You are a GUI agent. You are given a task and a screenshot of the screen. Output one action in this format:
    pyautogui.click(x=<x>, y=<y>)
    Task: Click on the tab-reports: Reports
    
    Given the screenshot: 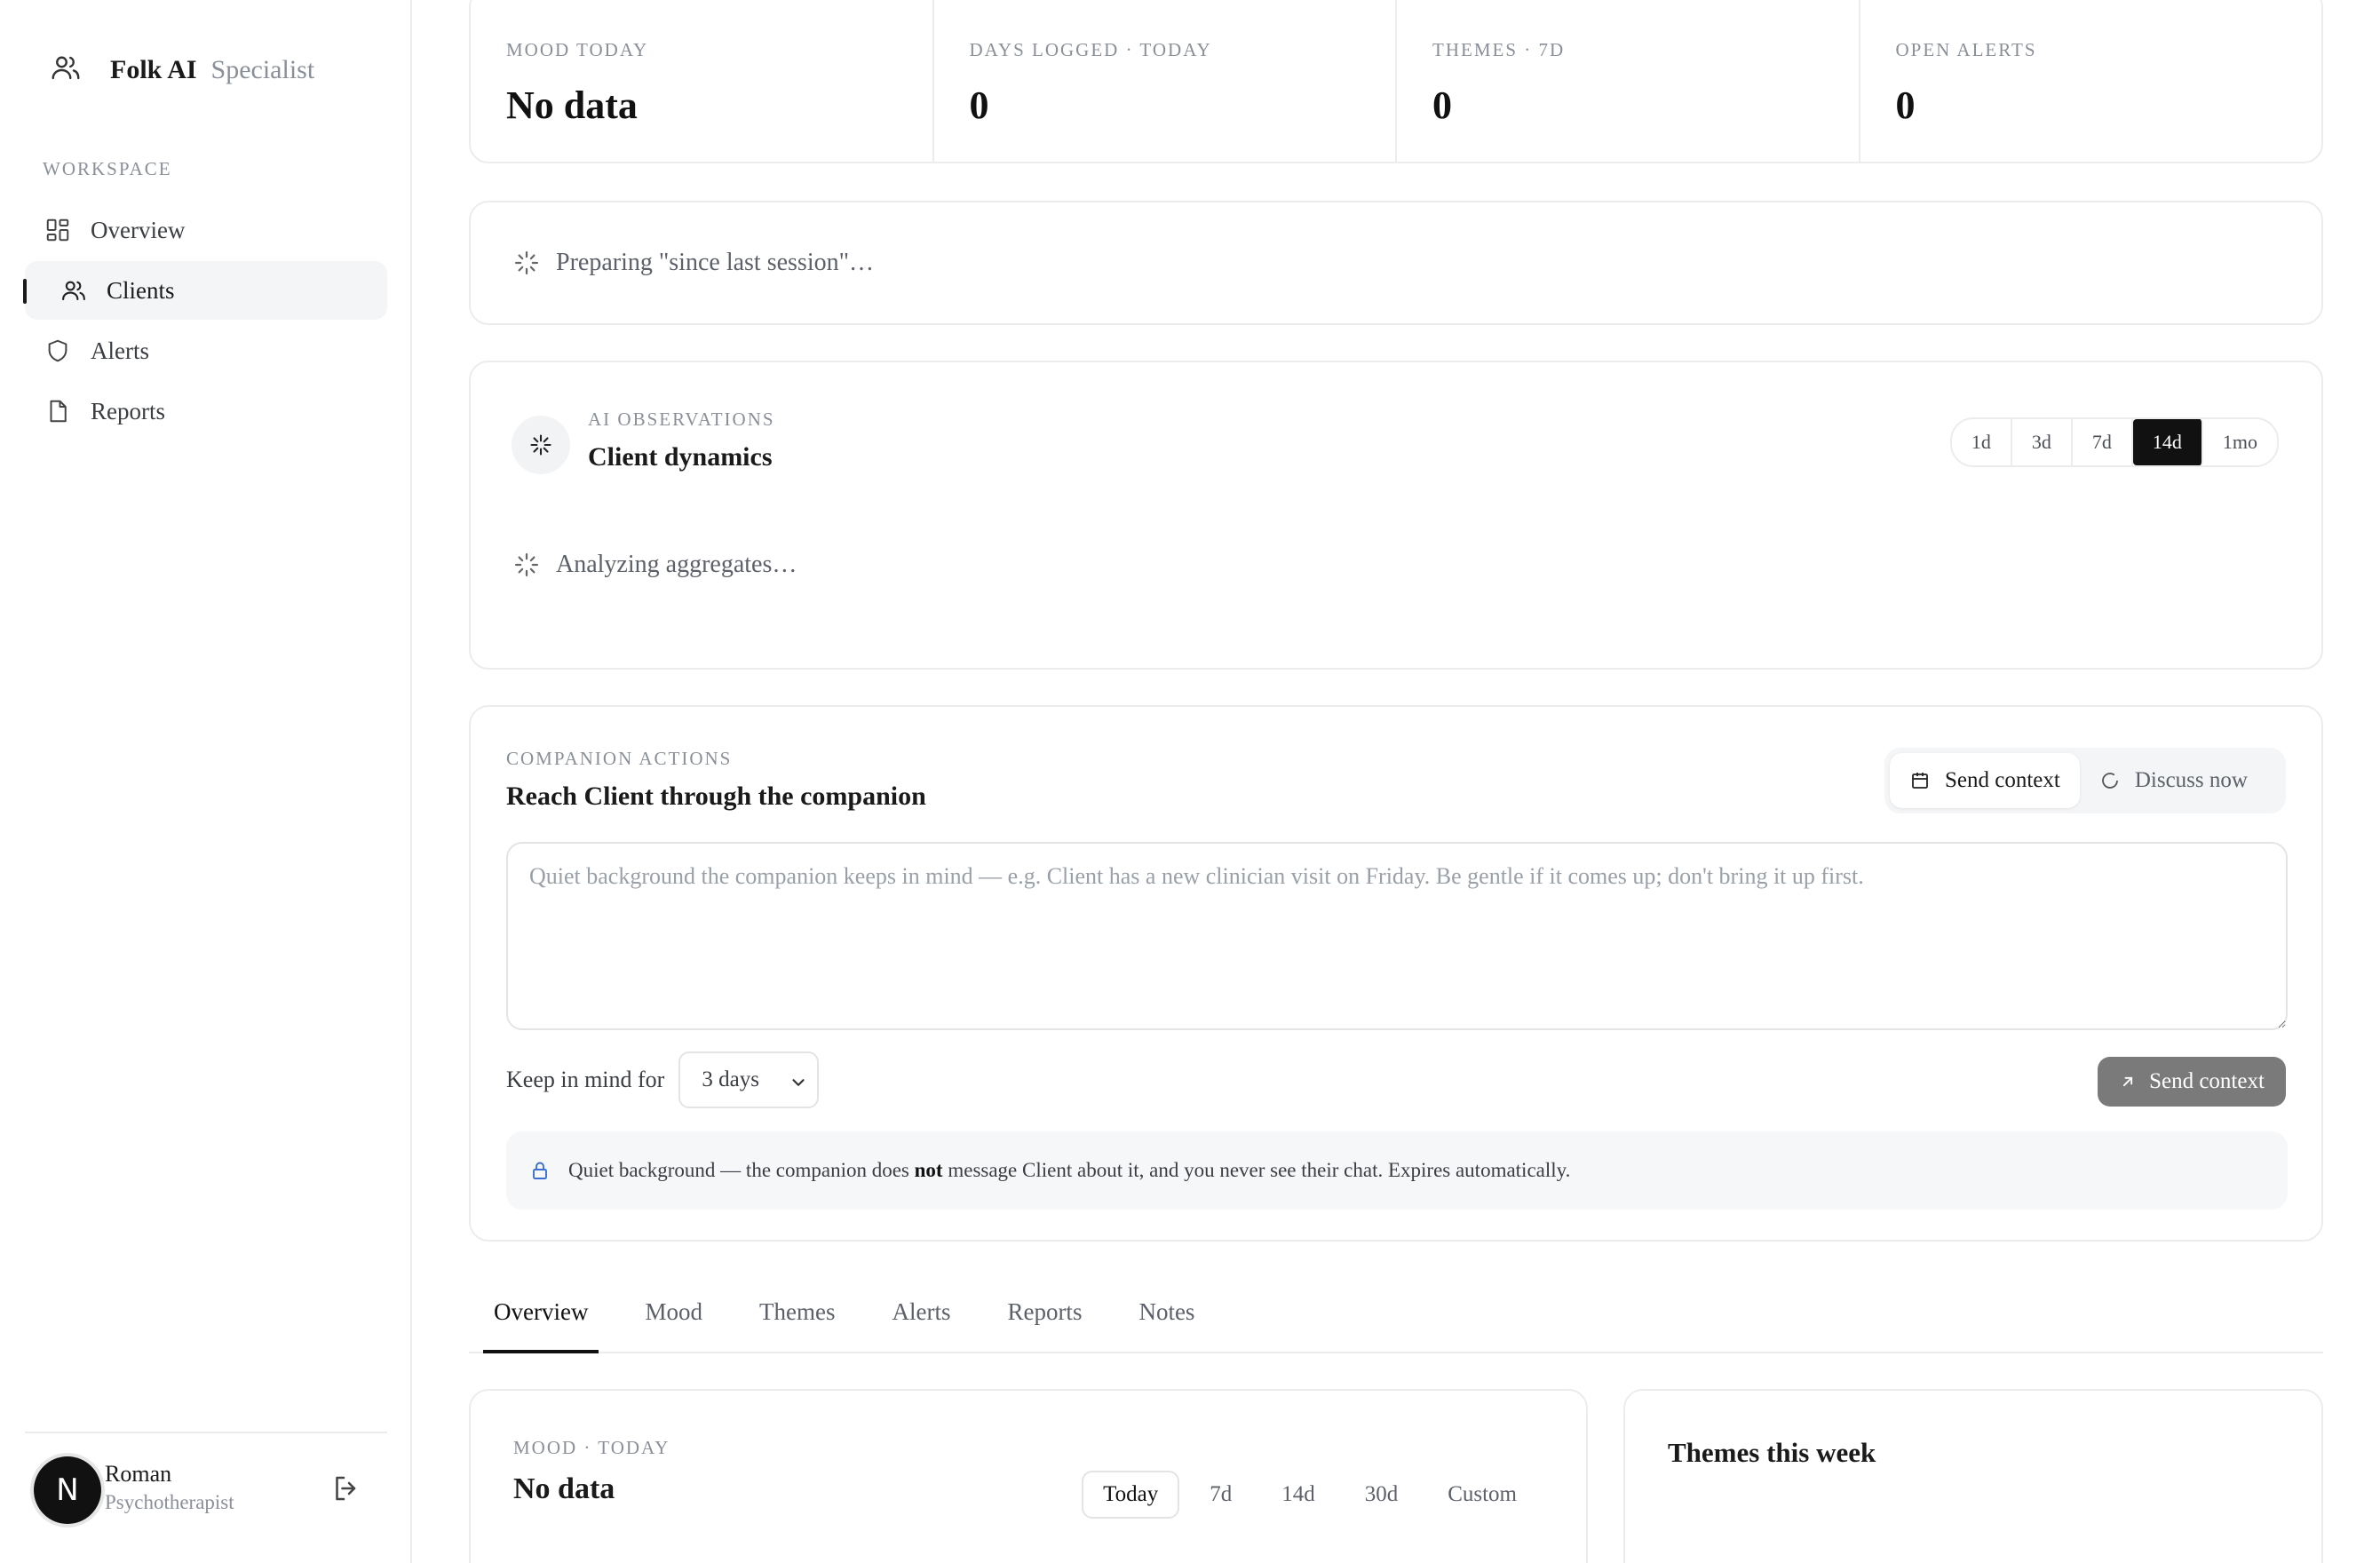 What is the action you would take?
    pyautogui.click(x=1044, y=1318)
    